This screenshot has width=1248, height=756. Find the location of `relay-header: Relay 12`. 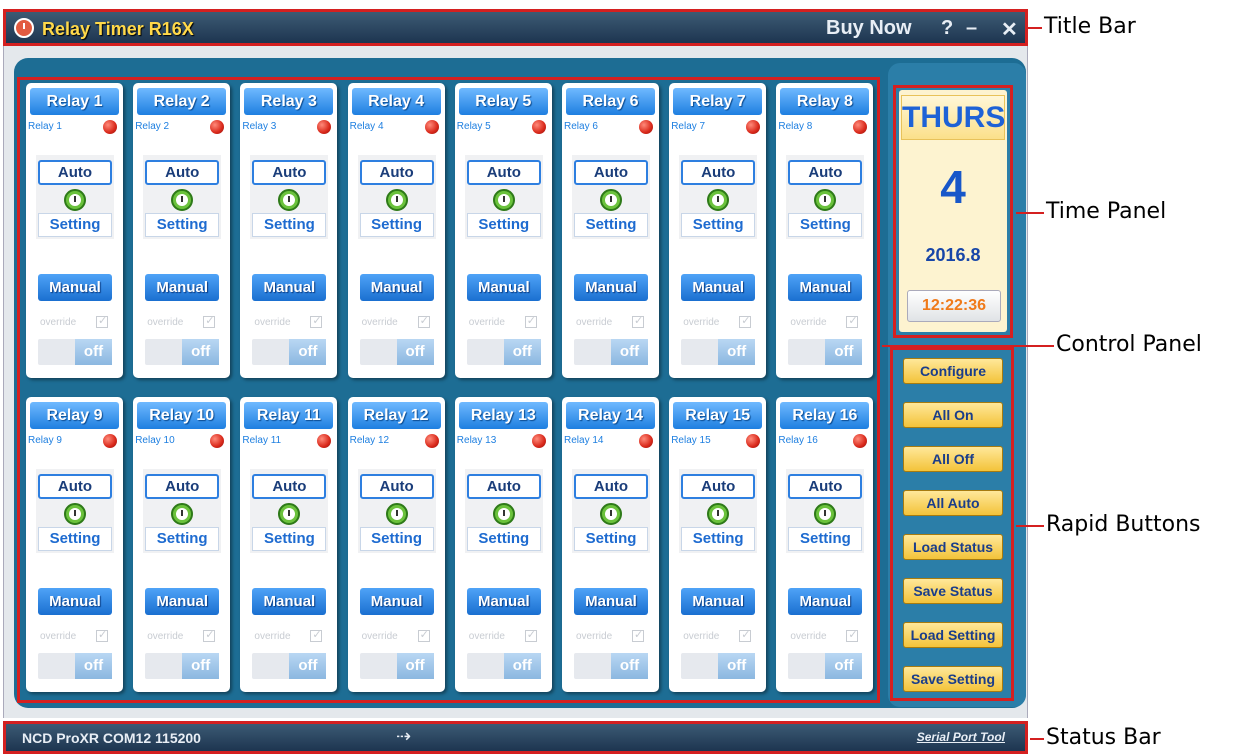

relay-header: Relay 12 is located at coordinates (396, 415).